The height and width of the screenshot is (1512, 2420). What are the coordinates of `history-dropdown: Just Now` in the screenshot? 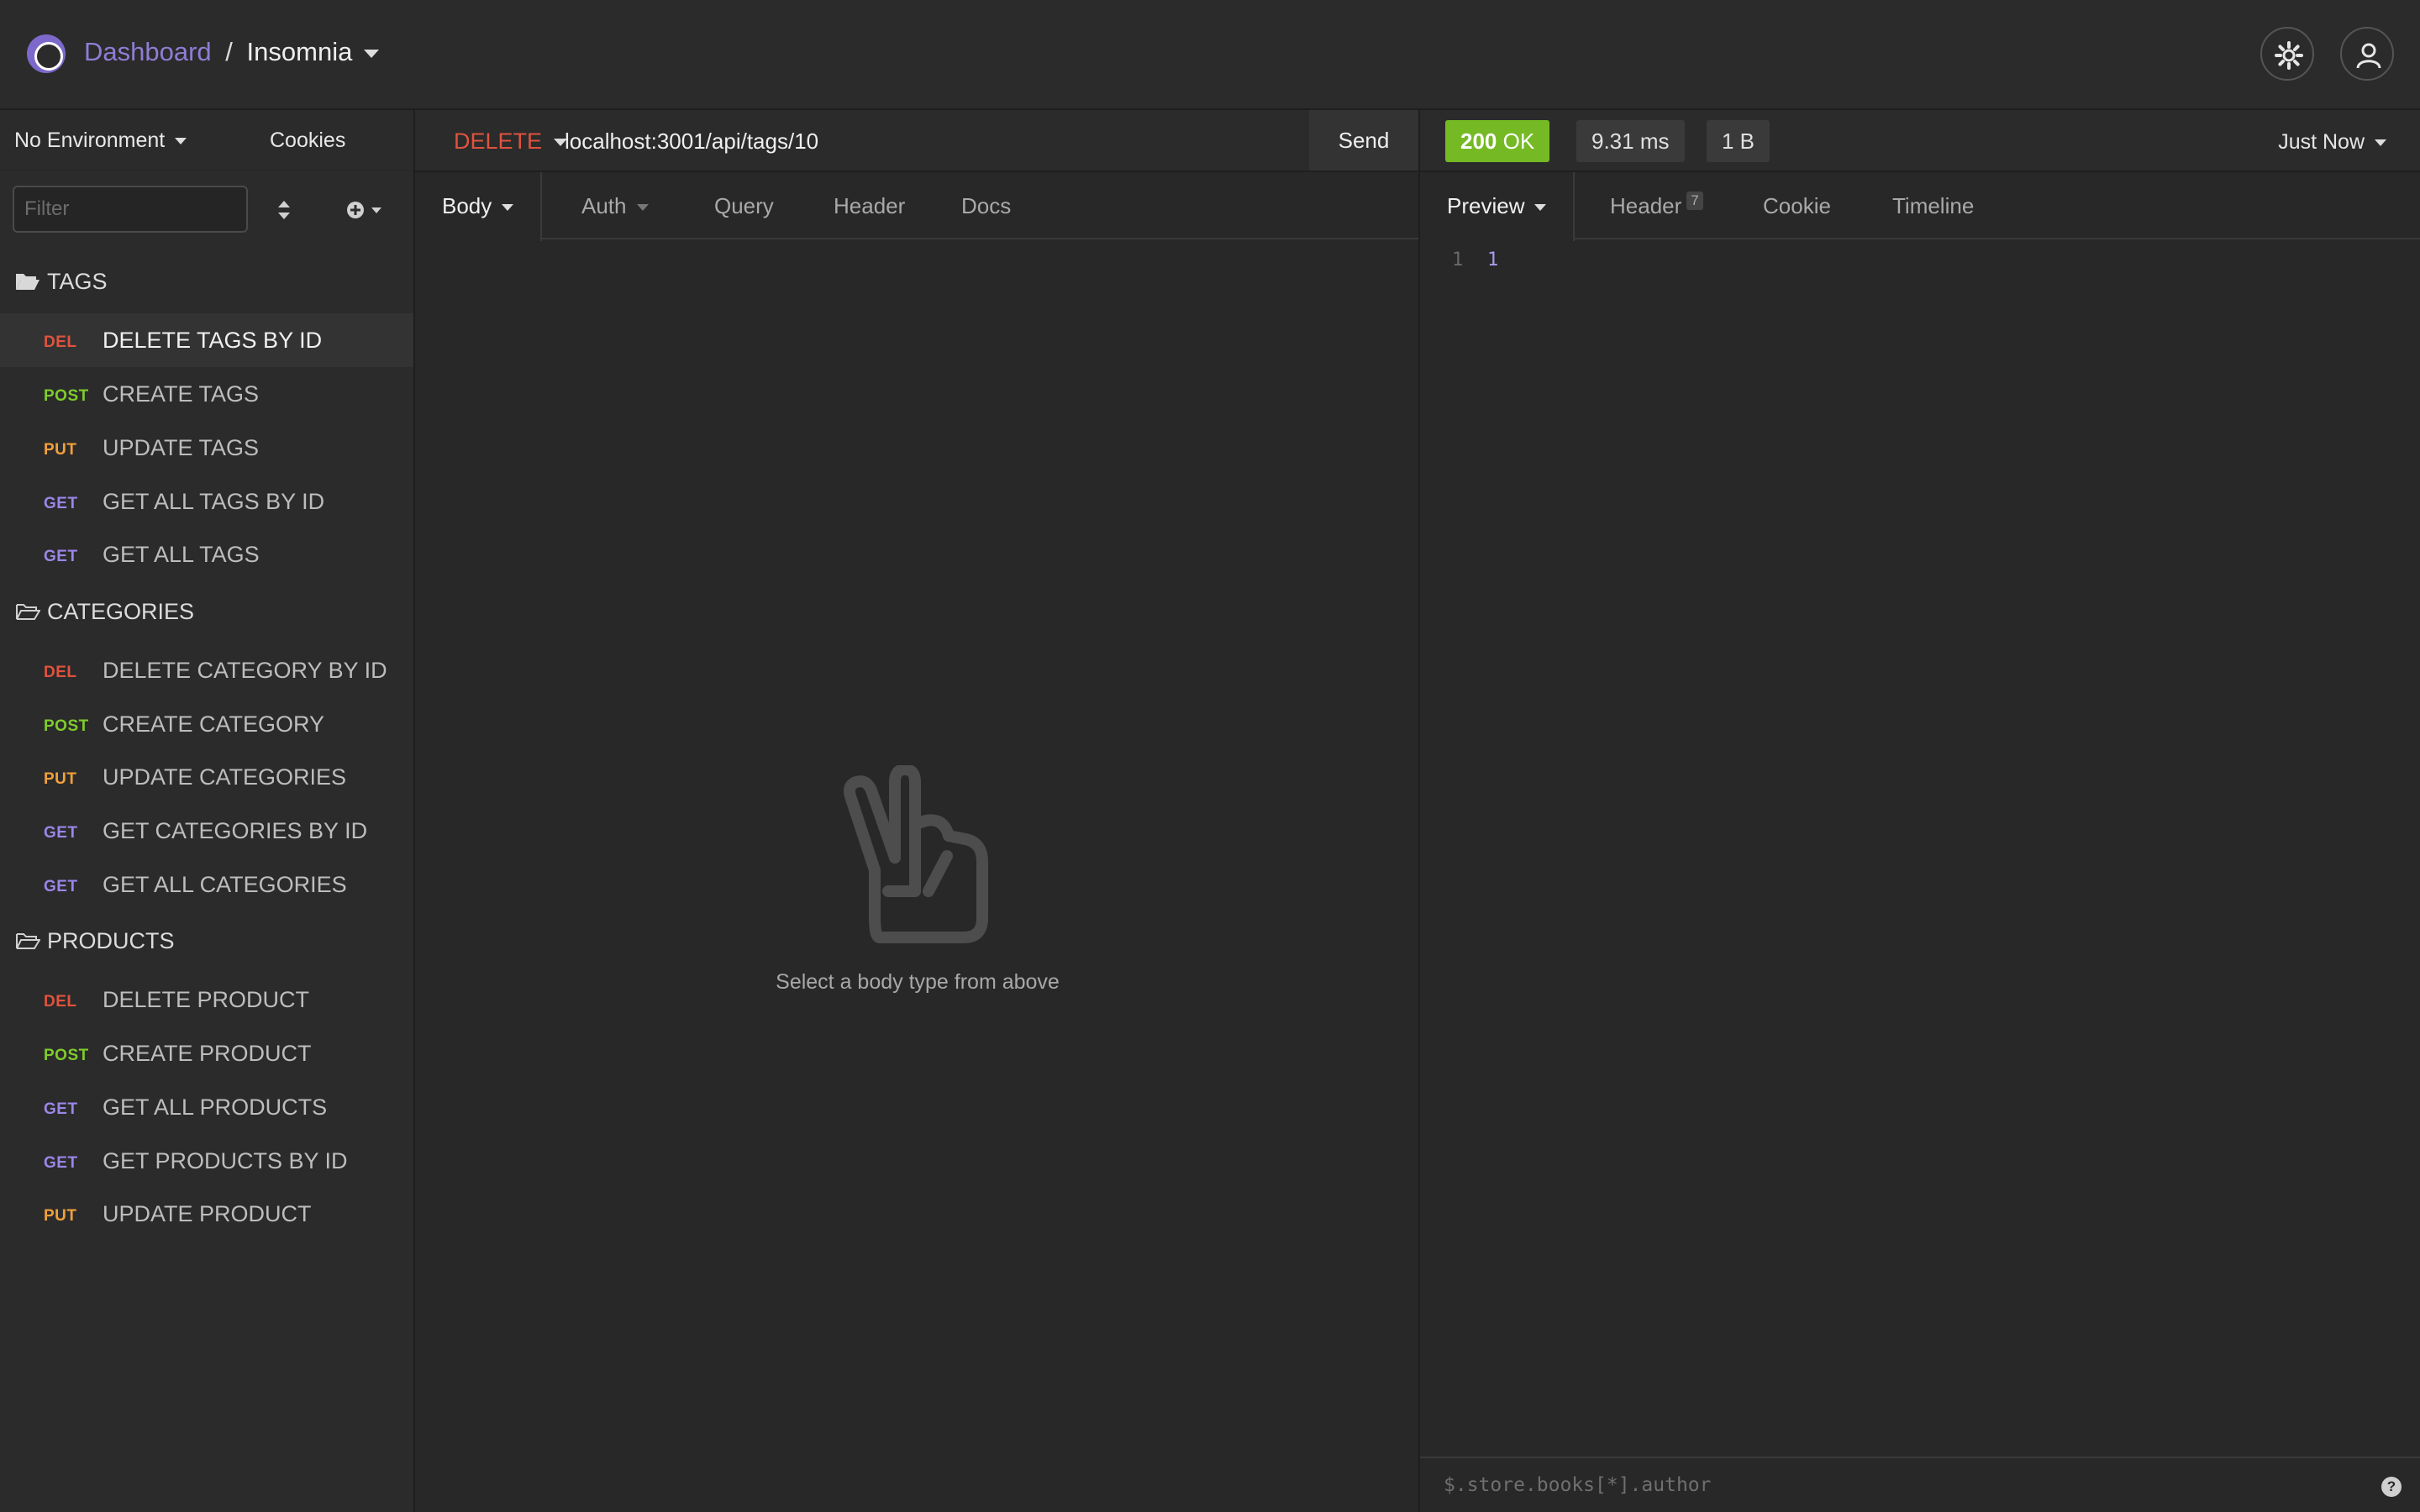 It's located at (2332, 142).